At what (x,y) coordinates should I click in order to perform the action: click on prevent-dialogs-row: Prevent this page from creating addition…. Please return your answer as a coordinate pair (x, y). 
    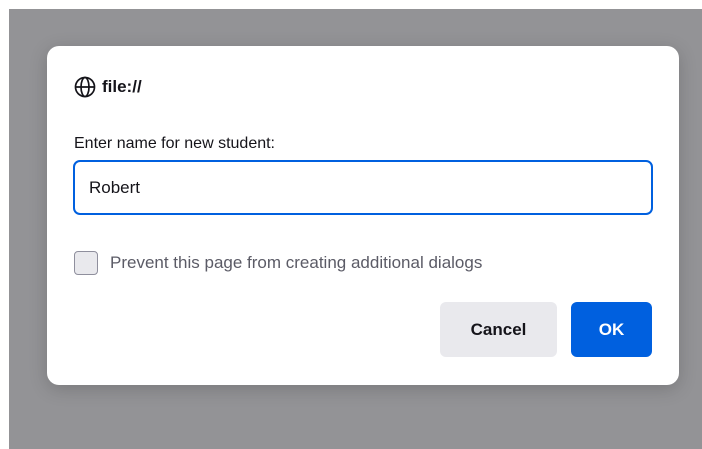
    Looking at the image, I should click on (278, 263).